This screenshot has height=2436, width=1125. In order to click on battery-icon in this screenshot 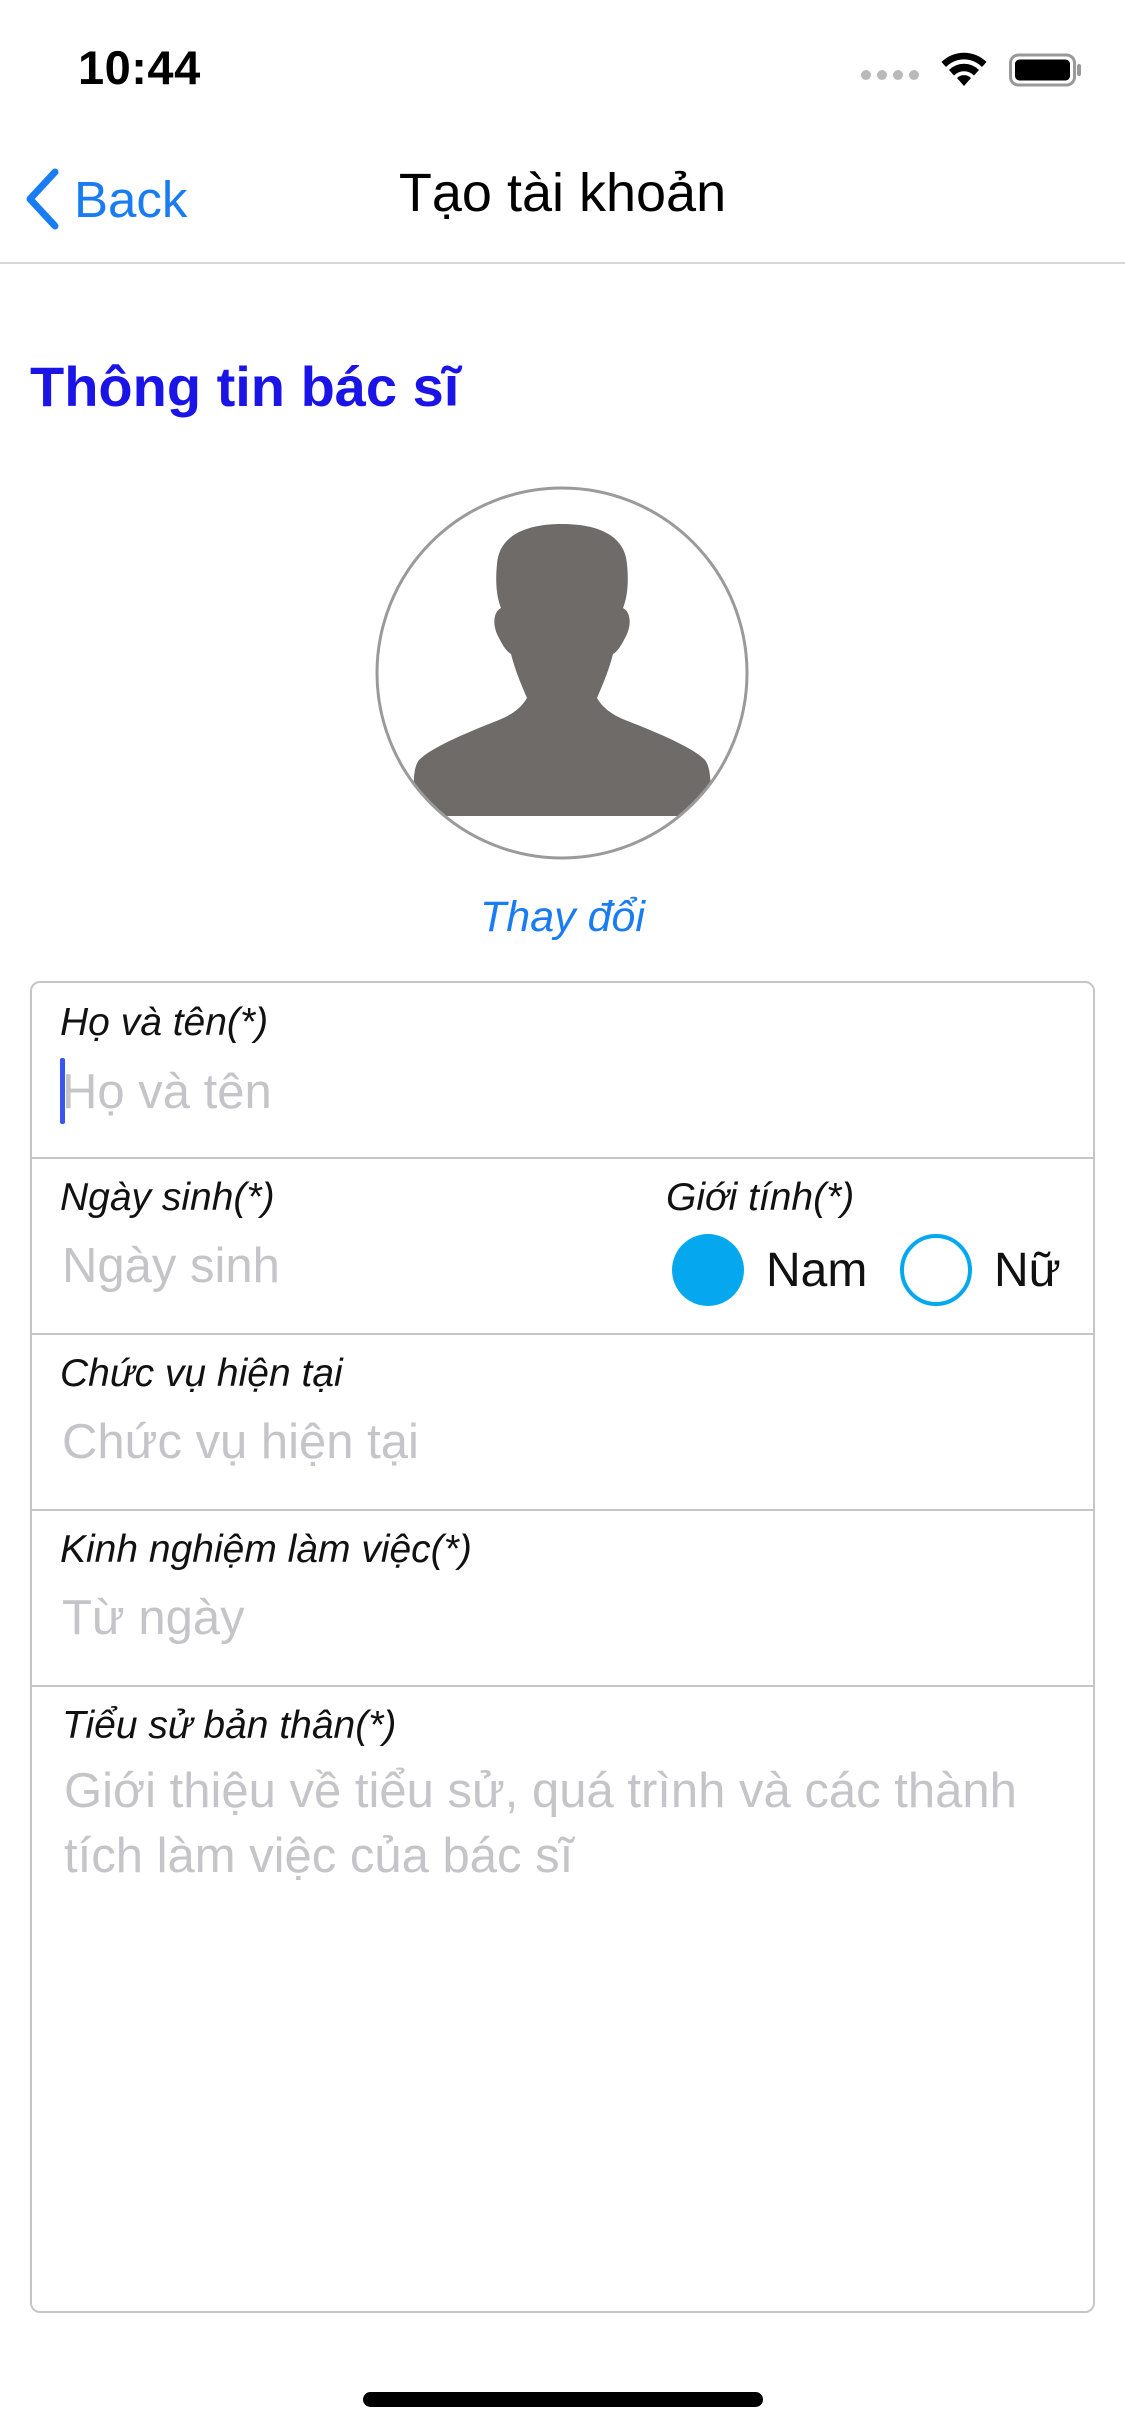, I will do `click(1045, 70)`.